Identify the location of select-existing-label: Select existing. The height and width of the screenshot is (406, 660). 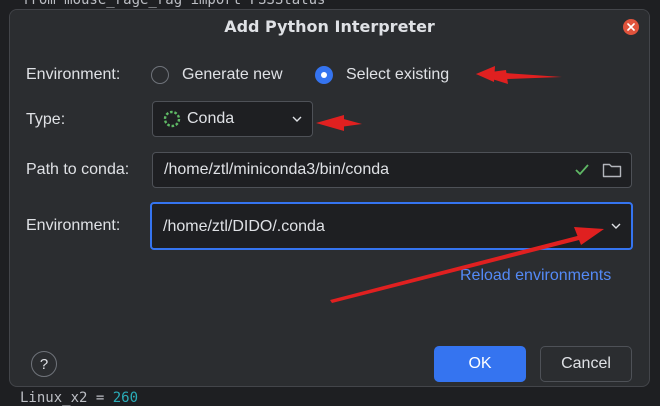
(397, 75).